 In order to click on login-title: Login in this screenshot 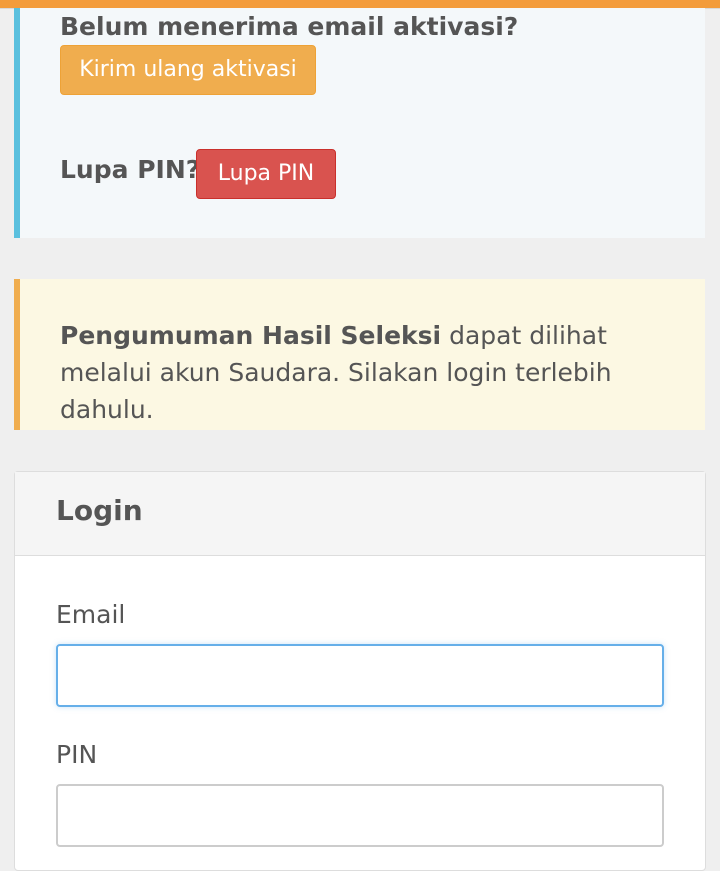, I will do `click(99, 510)`.